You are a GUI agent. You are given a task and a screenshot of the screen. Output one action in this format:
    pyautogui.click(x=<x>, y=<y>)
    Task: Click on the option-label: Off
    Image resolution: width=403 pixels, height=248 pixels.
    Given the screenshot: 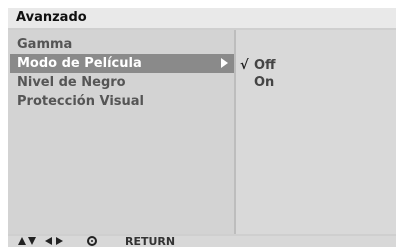 What is the action you would take?
    pyautogui.click(x=265, y=65)
    